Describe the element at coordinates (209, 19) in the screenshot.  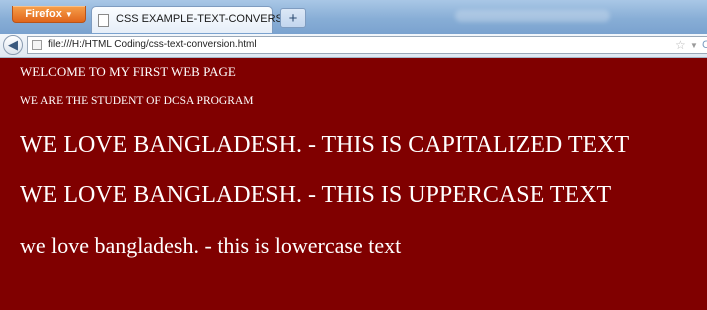
I see `tab-title: CSS EXAMPLE-TEXT-CONVERSION` at that location.